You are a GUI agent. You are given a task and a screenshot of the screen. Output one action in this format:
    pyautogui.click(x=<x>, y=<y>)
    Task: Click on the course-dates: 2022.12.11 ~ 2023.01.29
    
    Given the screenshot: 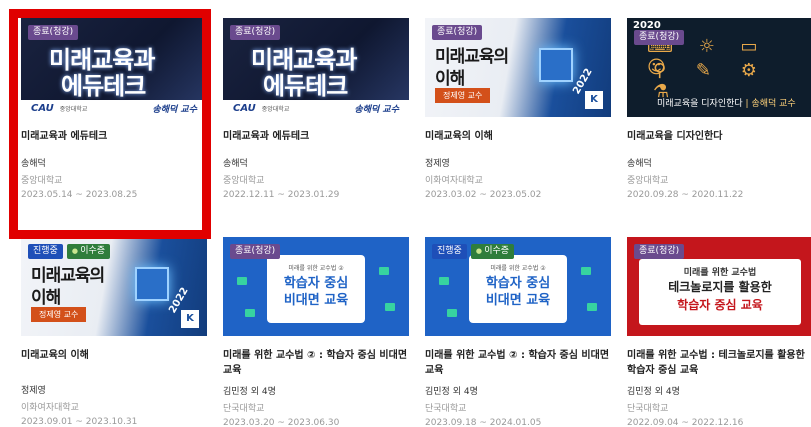 What is the action you would take?
    pyautogui.click(x=281, y=195)
    